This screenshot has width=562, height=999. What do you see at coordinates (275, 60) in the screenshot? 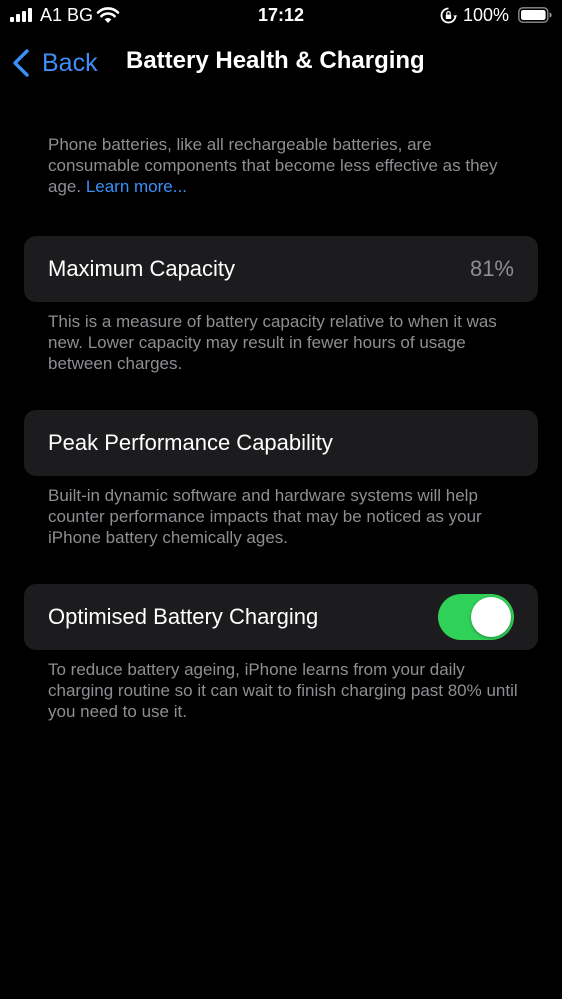
I see `page-title: Battery Health & Charging` at bounding box center [275, 60].